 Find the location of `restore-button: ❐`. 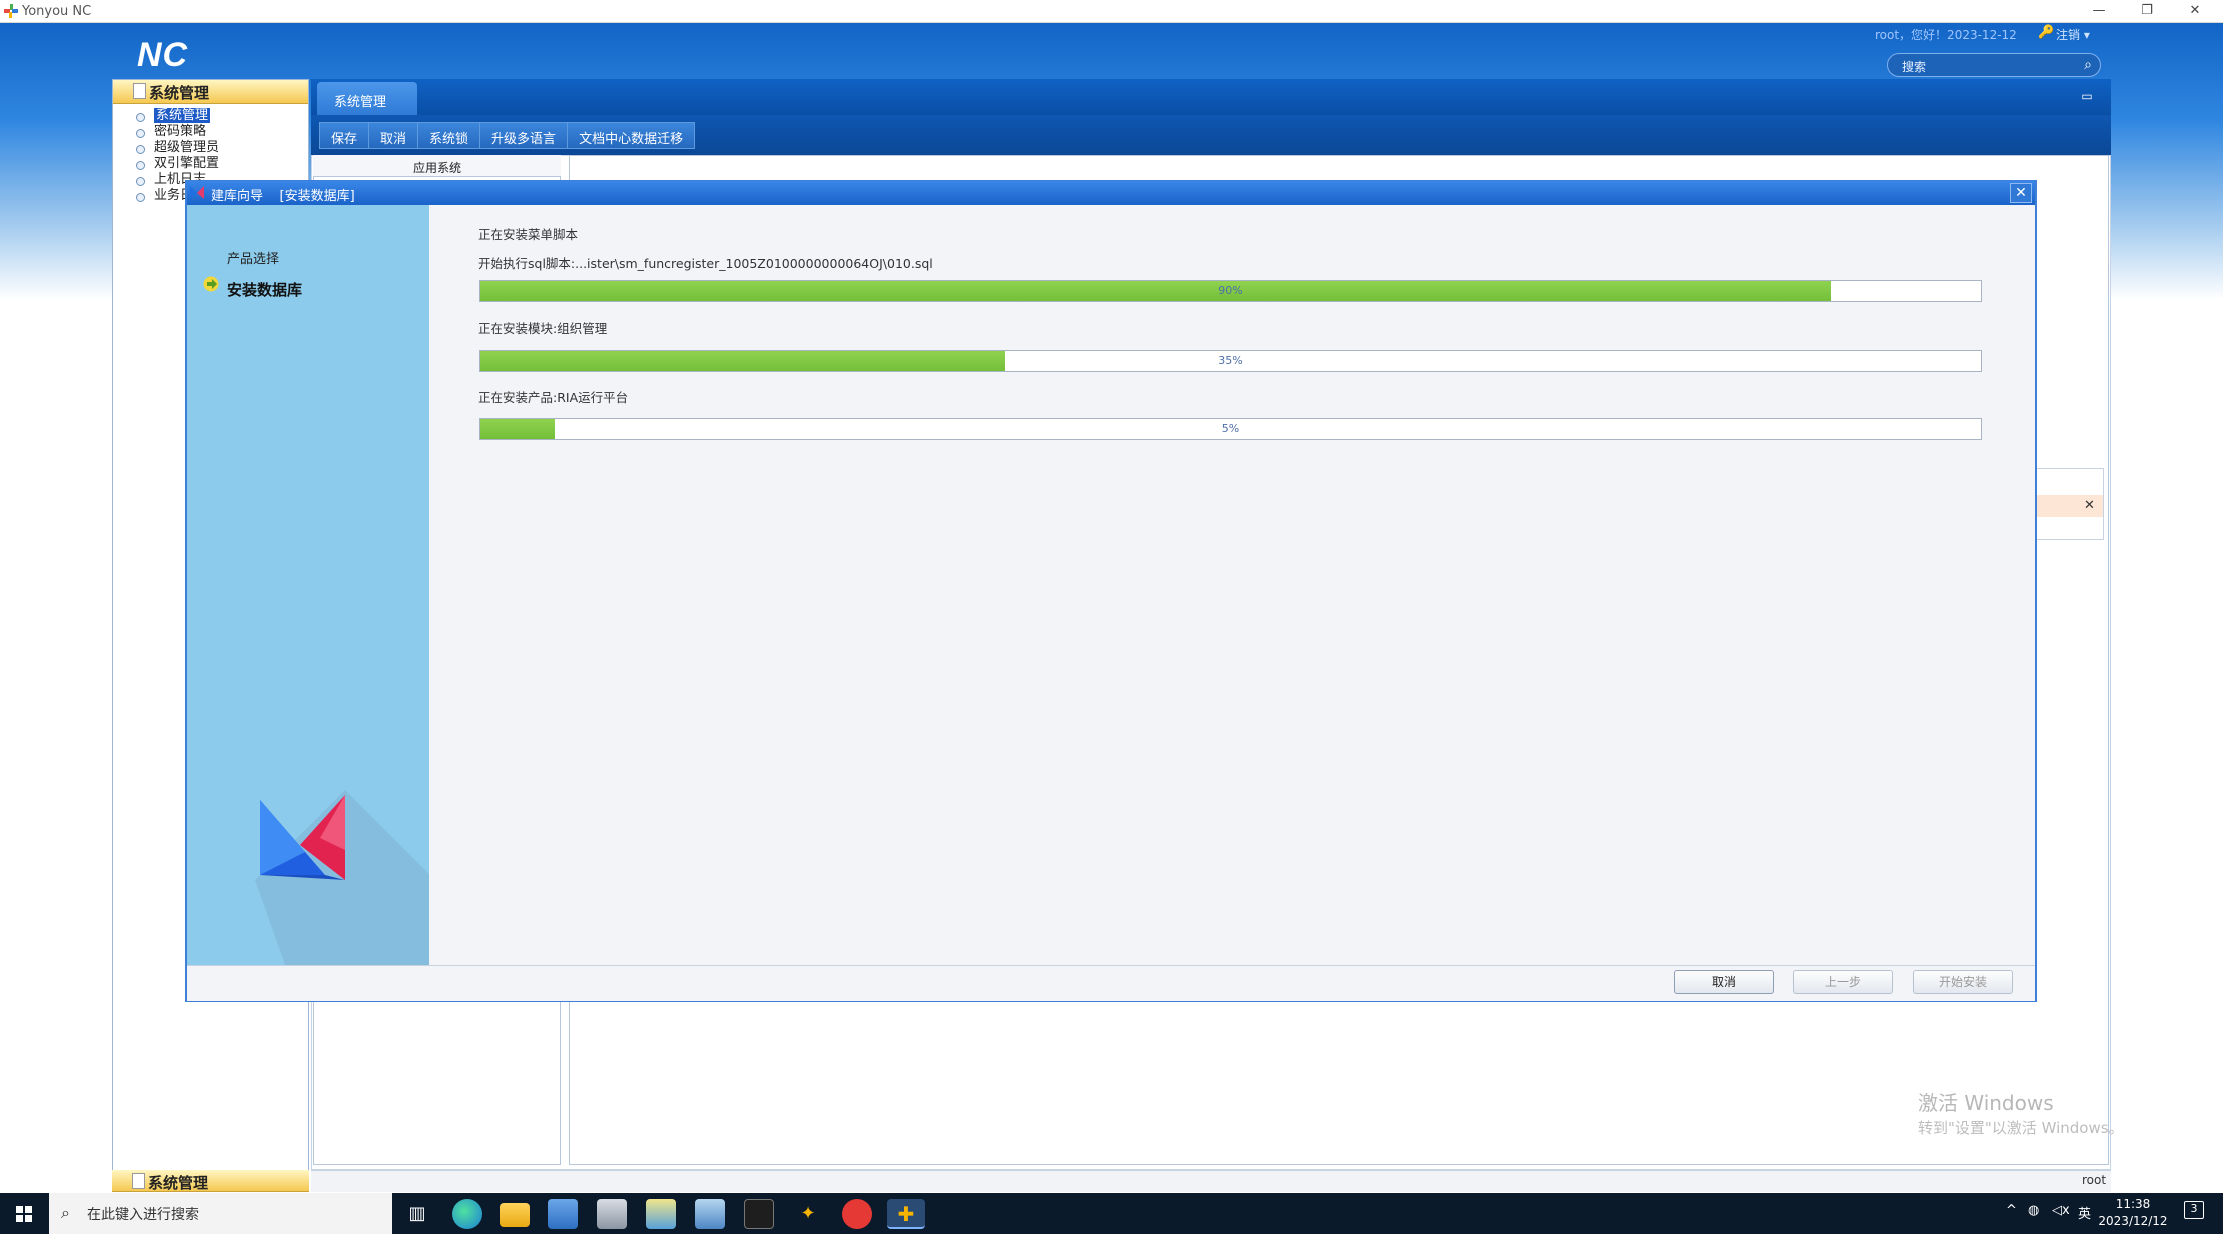

restore-button: ❐ is located at coordinates (2147, 11).